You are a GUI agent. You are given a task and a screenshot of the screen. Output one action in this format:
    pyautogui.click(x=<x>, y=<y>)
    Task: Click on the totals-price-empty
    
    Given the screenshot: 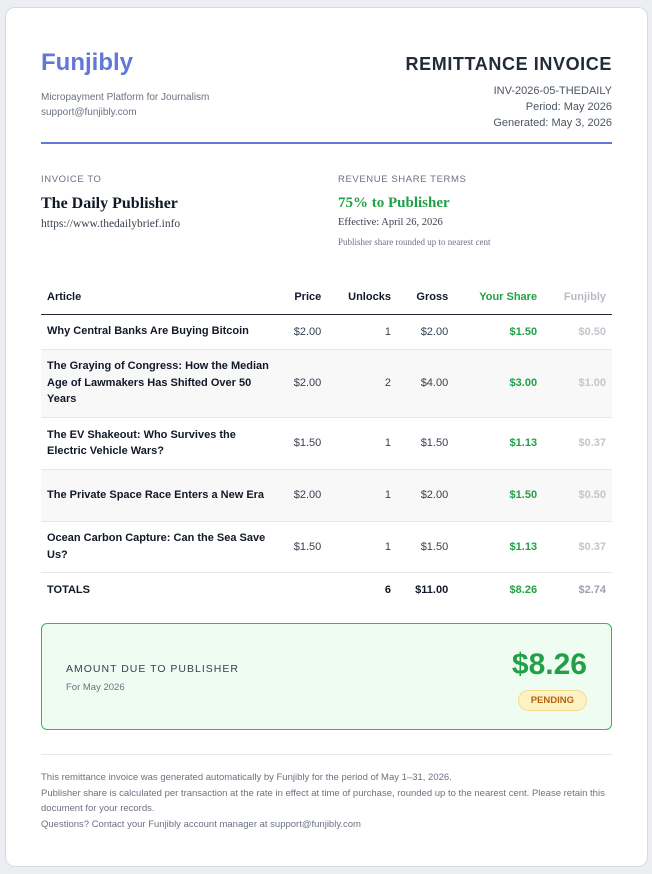 What is the action you would take?
    pyautogui.click(x=302, y=590)
    